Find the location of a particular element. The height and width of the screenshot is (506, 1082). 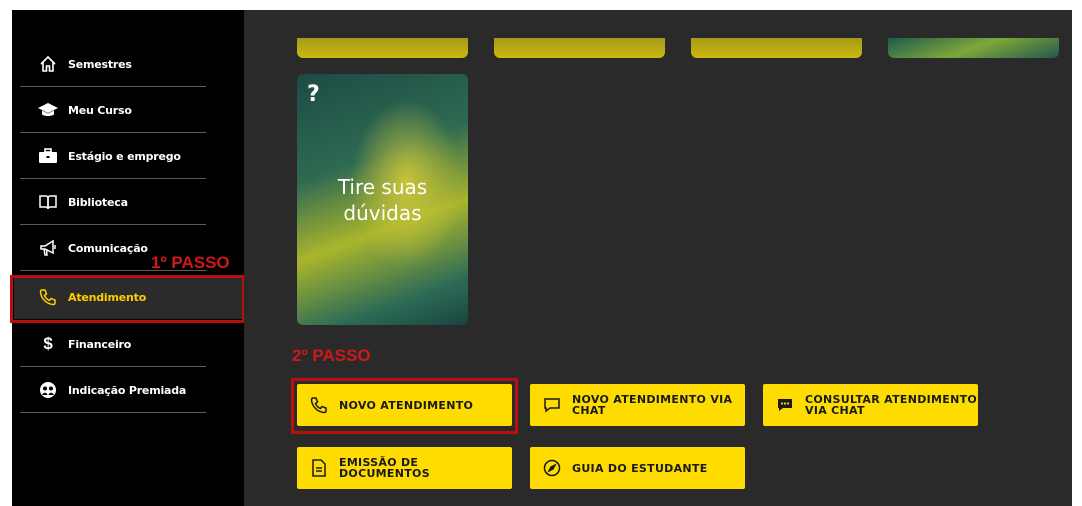

guia-estudante-button: GUIA DO ESTUDANTE is located at coordinates (637, 468).